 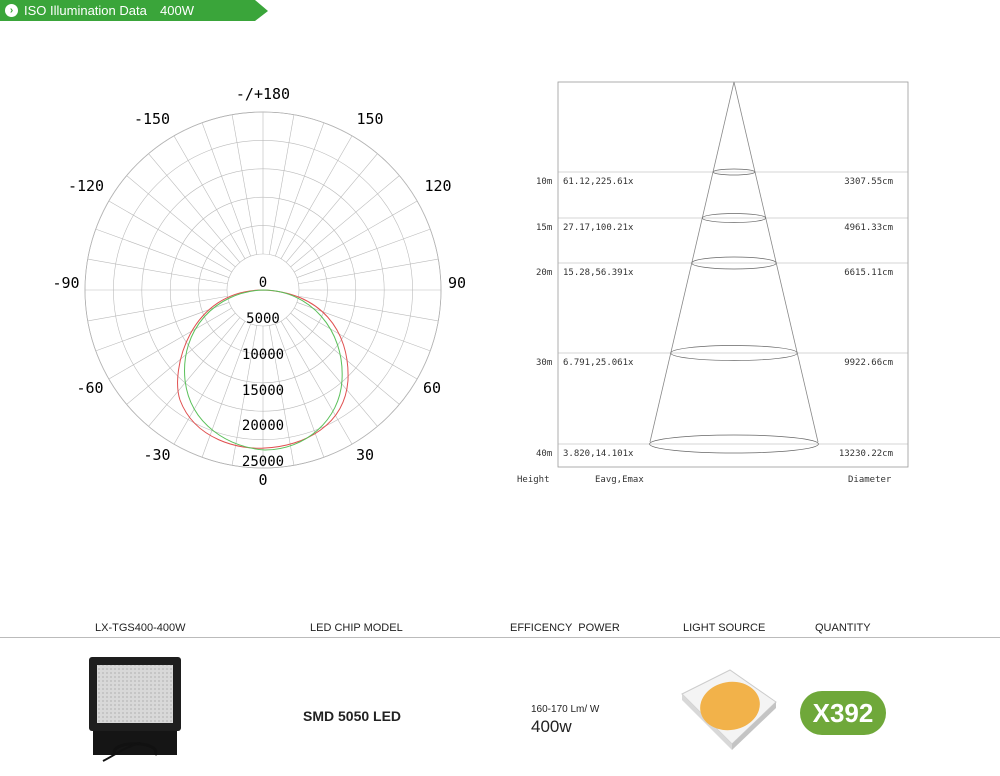 I want to click on chip-model-value: SMD 5050 LED, so click(x=352, y=716).